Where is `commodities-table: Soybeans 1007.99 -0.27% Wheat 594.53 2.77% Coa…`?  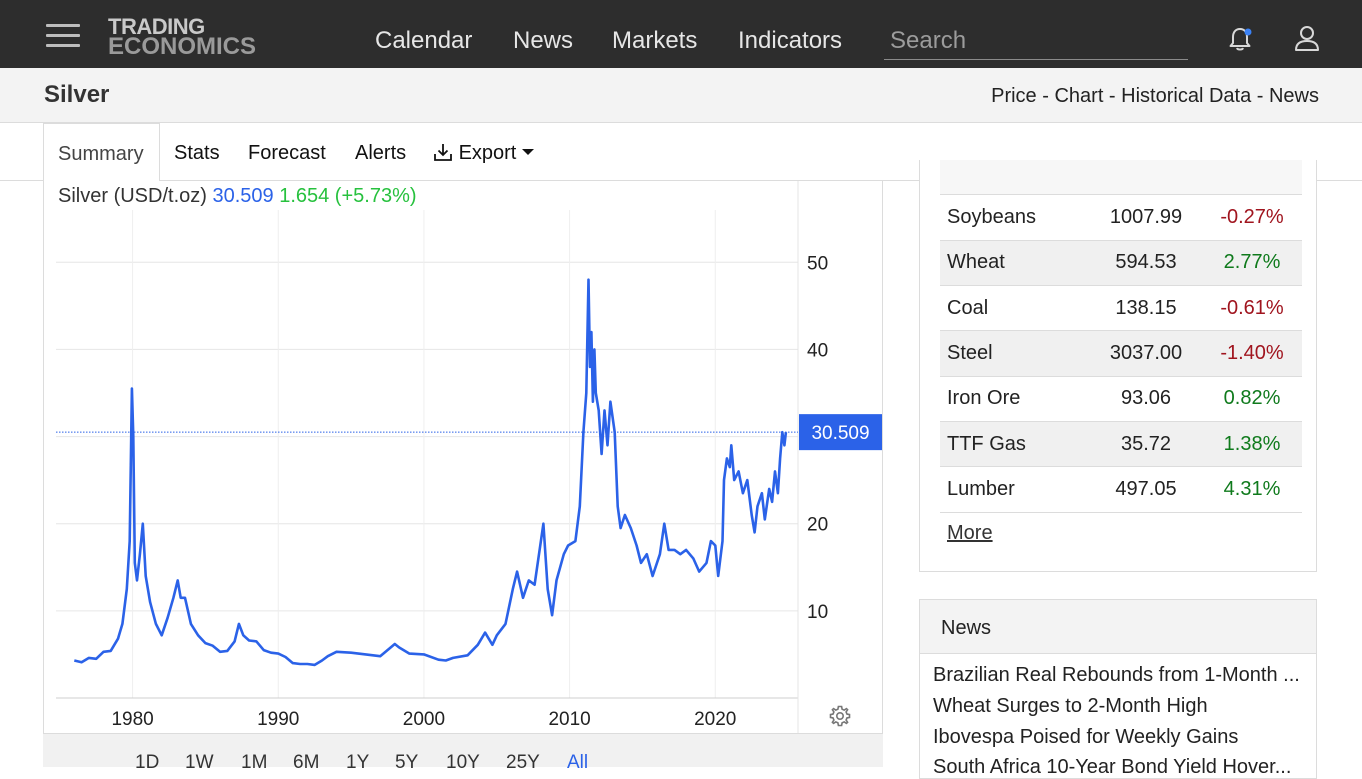
commodities-table: Soybeans 1007.99 -0.27% Wheat 594.53 2.77% Coa… is located at coordinates (1121, 354).